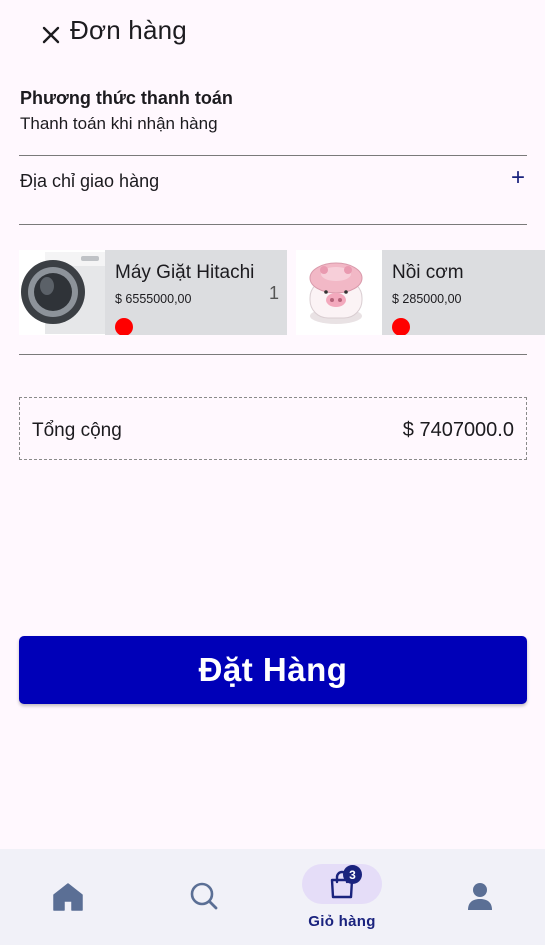 Image resolution: width=545 pixels, height=945 pixels. I want to click on close-icon, so click(51, 35).